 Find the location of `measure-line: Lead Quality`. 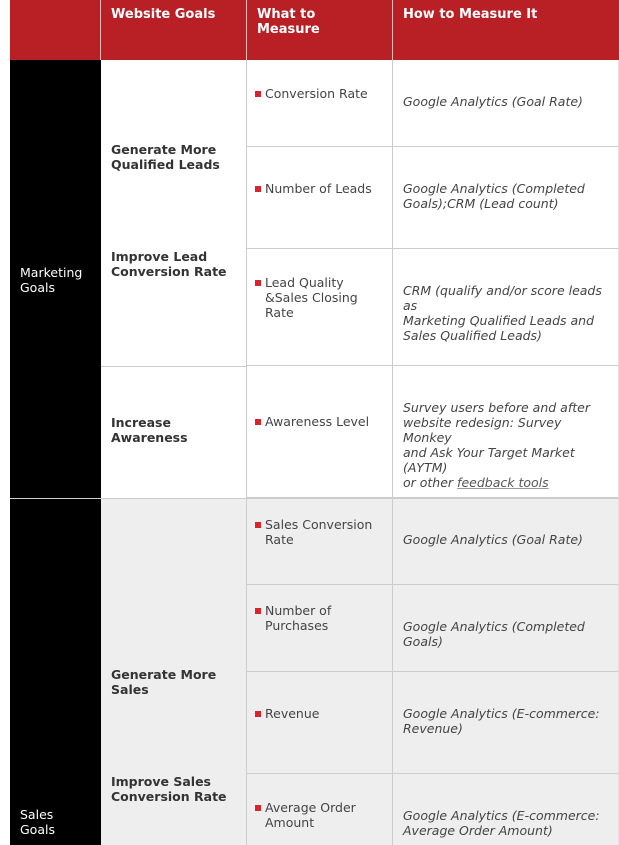

measure-line: Lead Quality is located at coordinates (304, 282).